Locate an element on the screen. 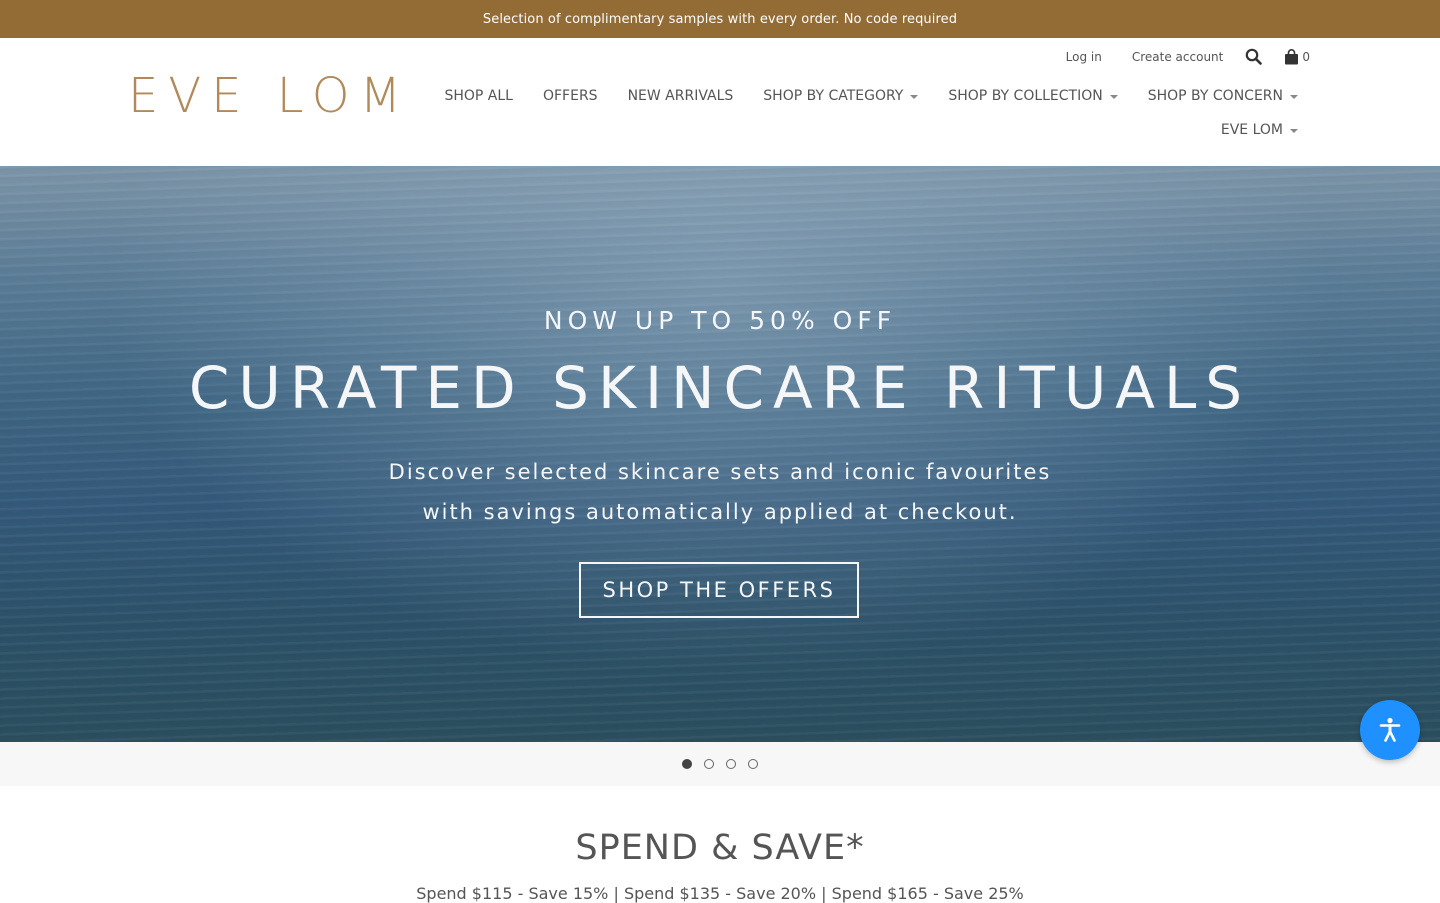 The image size is (1440, 903). hero-kicker: NOW UP TO 50% OFF is located at coordinates (720, 320).